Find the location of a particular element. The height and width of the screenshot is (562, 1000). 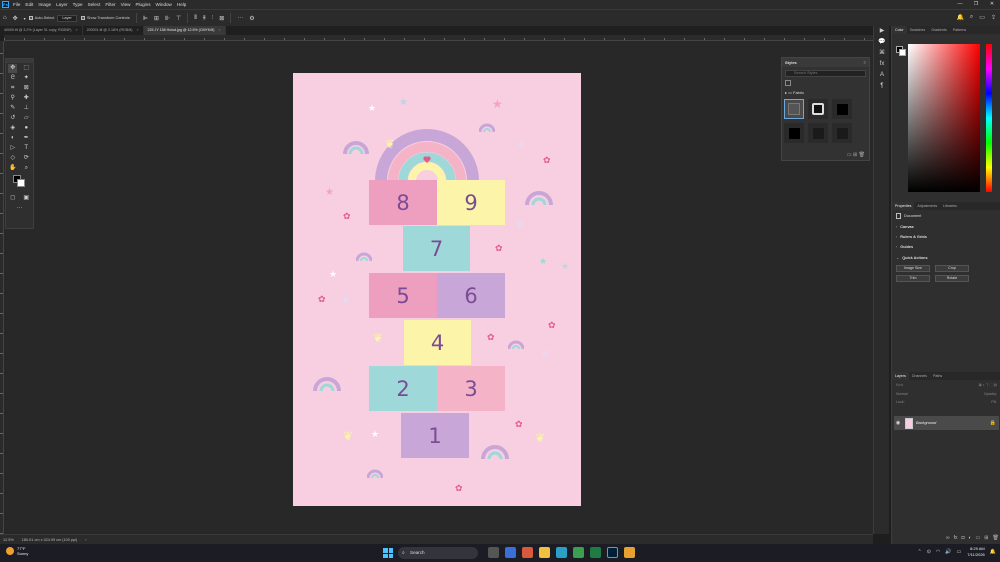

bell-icon: 🔔 is located at coordinates (959, 17).